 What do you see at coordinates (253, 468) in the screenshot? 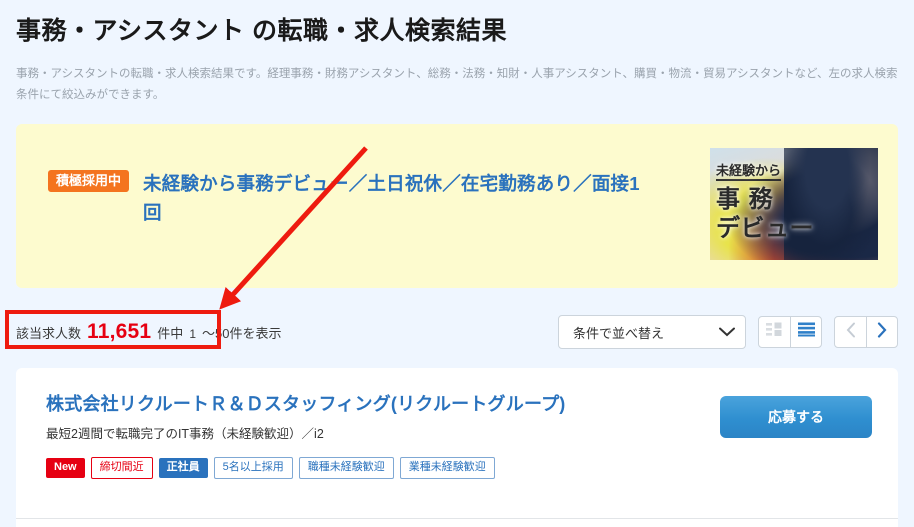
I see `status-badge-headcount: 5名以上採用` at bounding box center [253, 468].